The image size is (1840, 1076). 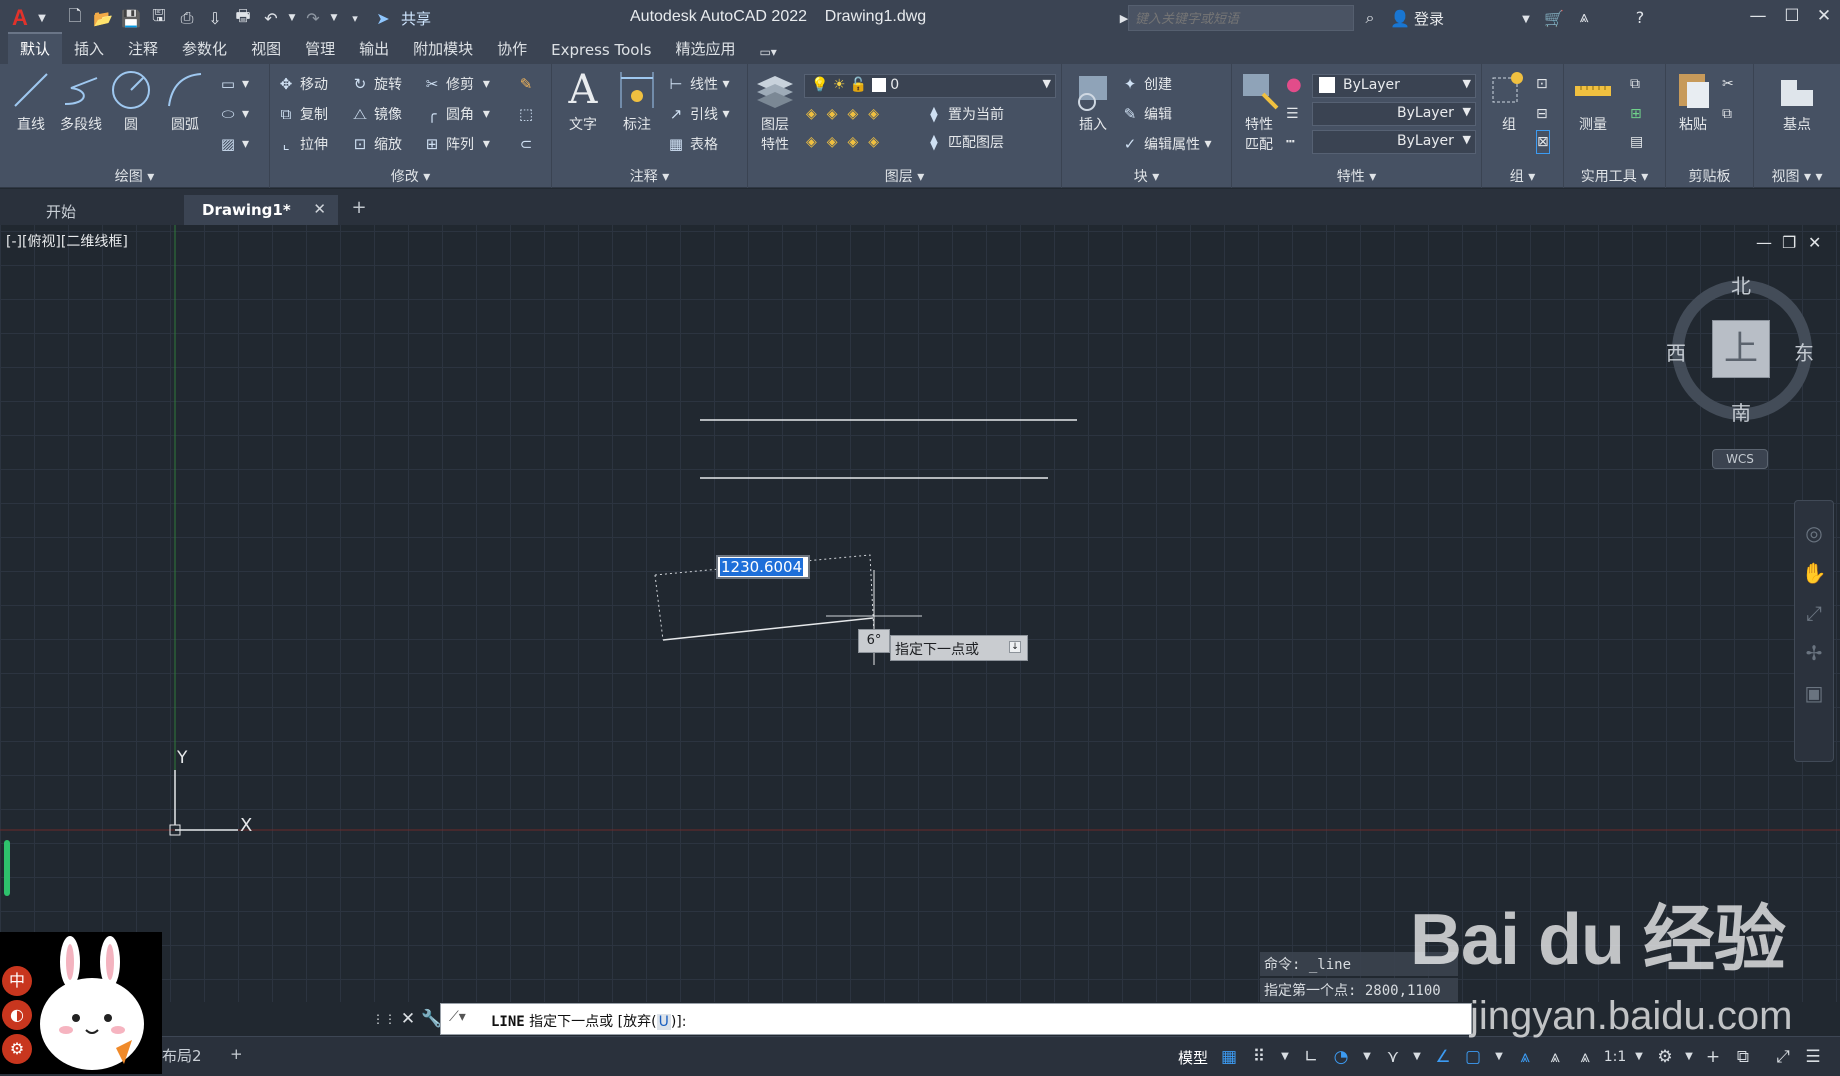 I want to click on save-icon: 💾, so click(x=131, y=18).